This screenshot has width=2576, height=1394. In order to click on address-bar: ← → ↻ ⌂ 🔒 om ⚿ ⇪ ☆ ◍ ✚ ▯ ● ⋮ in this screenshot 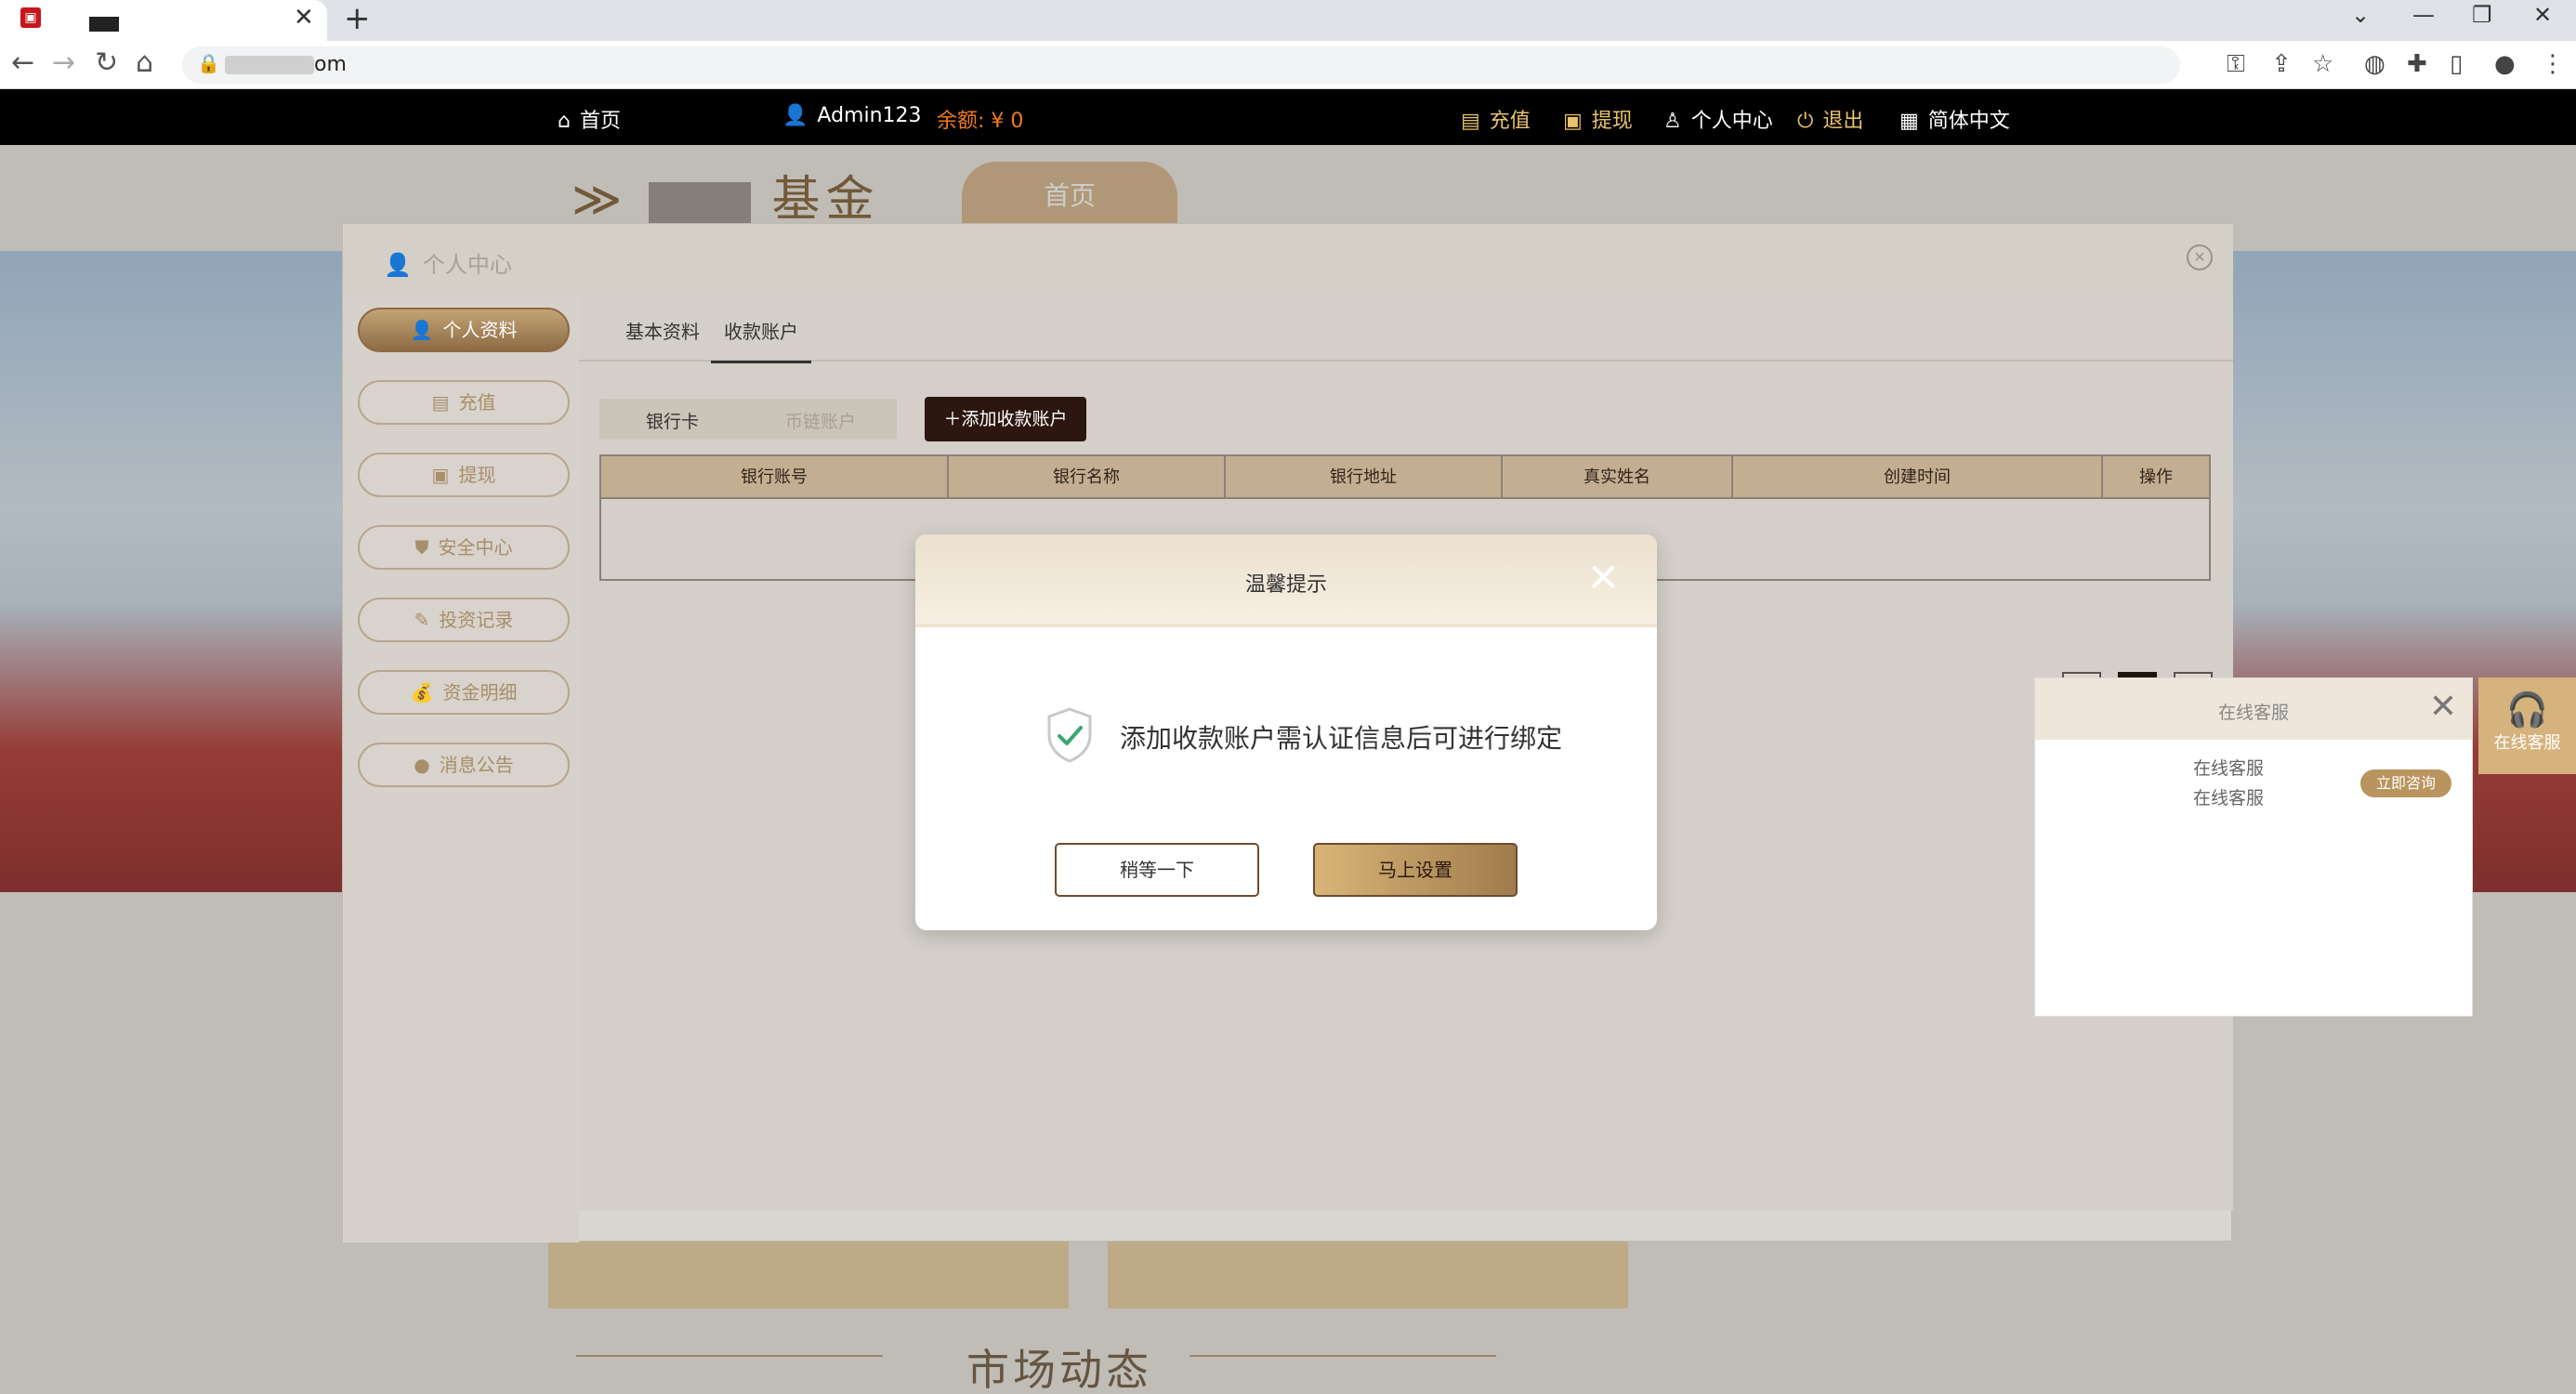, I will do `click(1288, 65)`.